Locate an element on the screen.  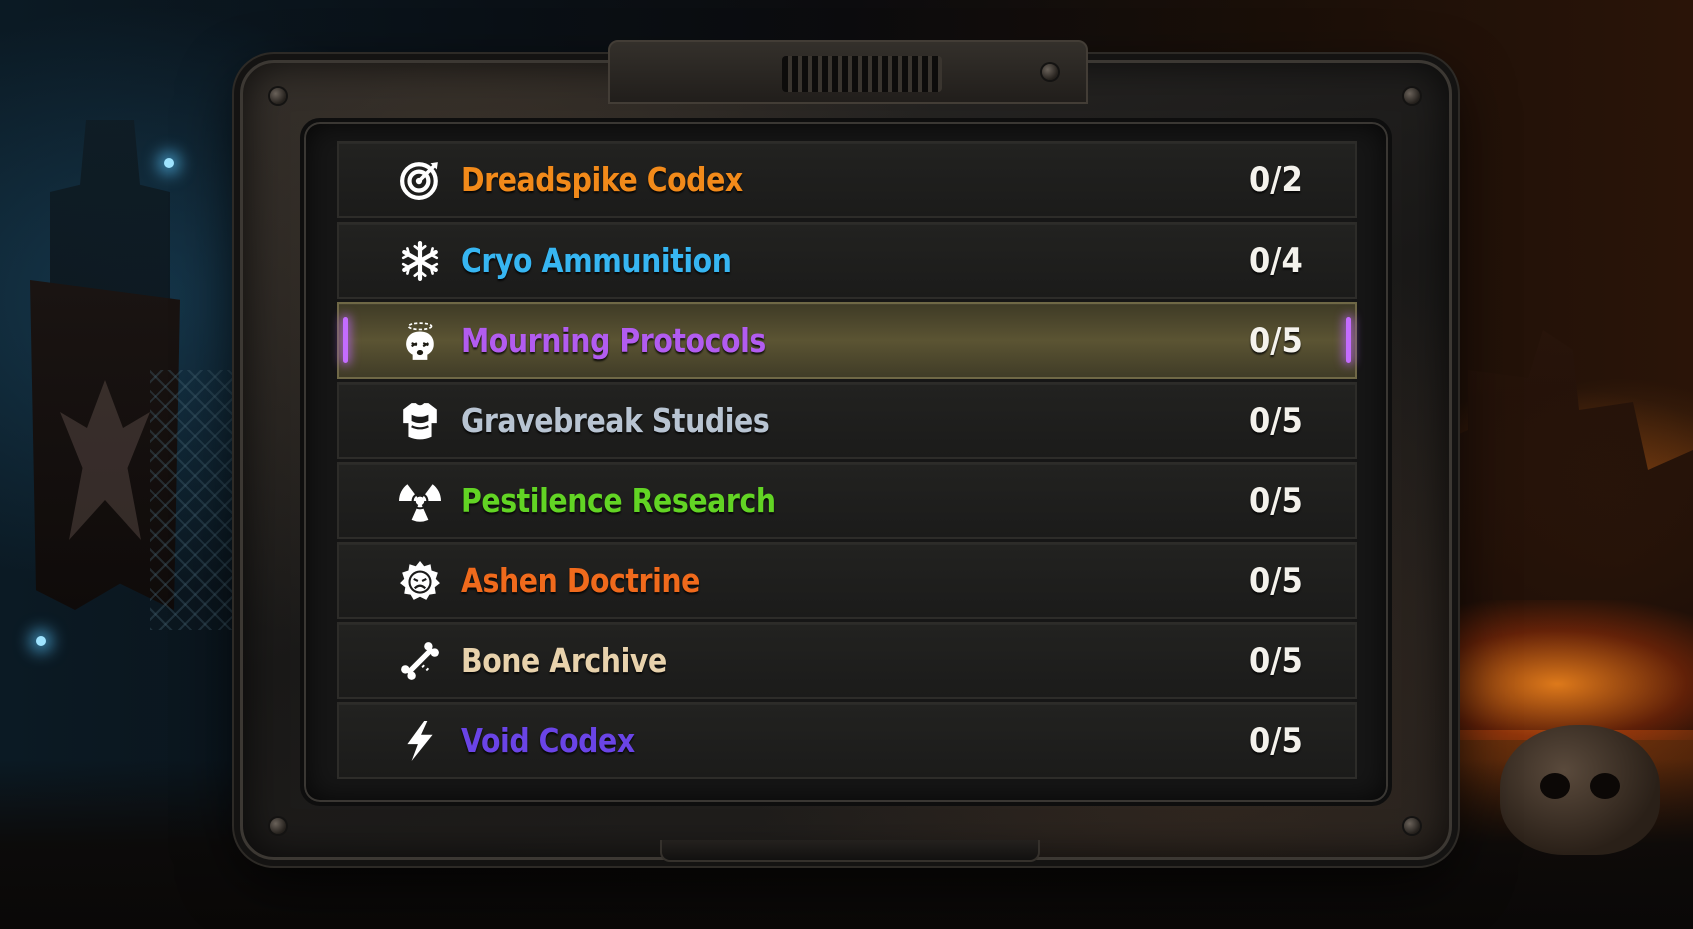
lightning-bolt-icon is located at coordinates (420, 741).